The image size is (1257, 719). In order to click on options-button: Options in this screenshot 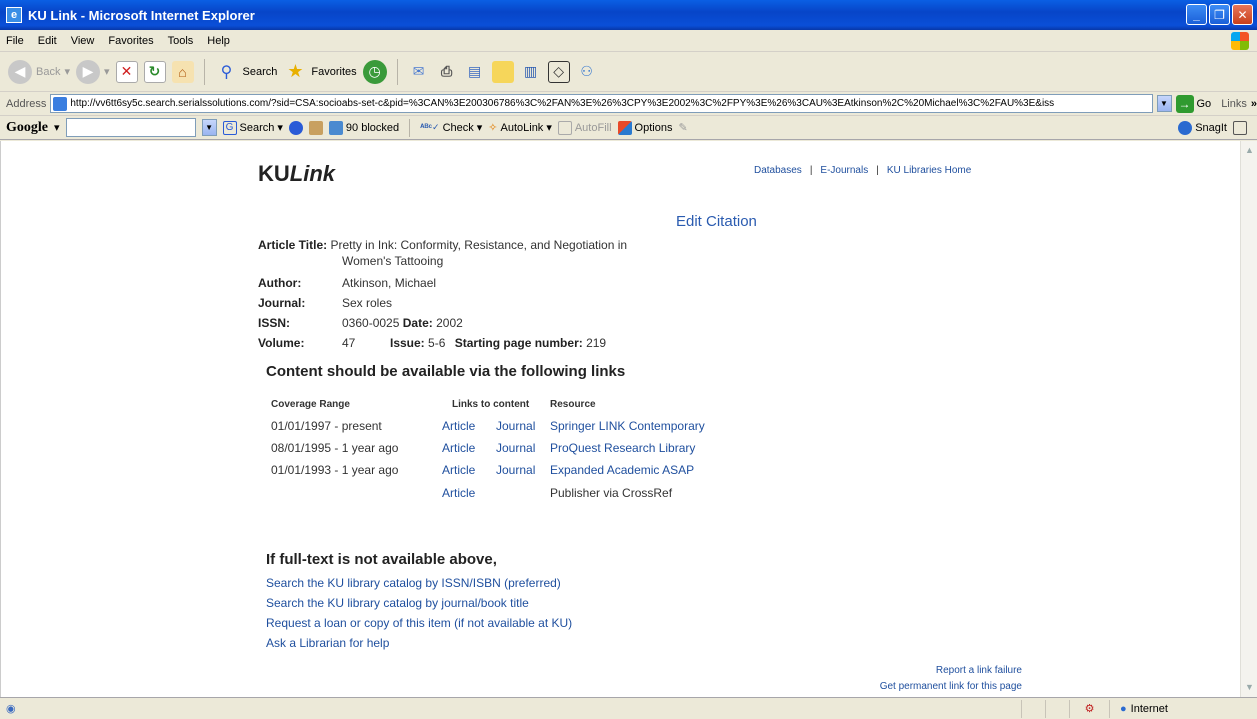, I will do `click(645, 127)`.